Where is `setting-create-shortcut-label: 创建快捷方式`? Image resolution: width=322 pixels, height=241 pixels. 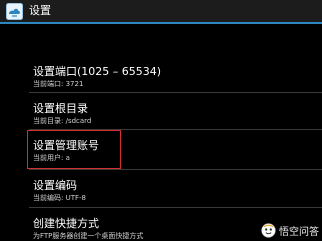
setting-create-shortcut-label: 创建快捷方式 is located at coordinates (66, 223).